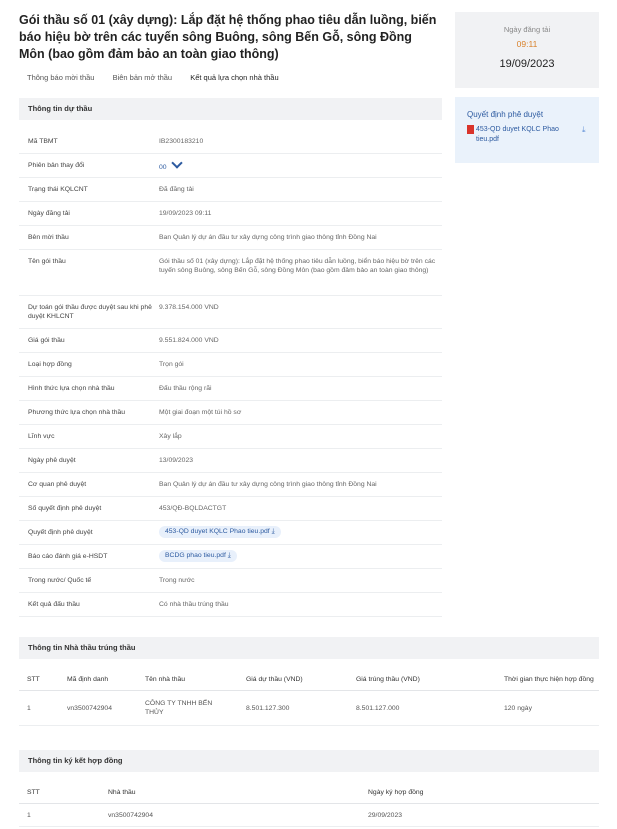 Image resolution: width=617 pixels, height=829 pixels. Describe the element at coordinates (527, 64) in the screenshot. I see `posted-date: 19/09/2023` at that location.